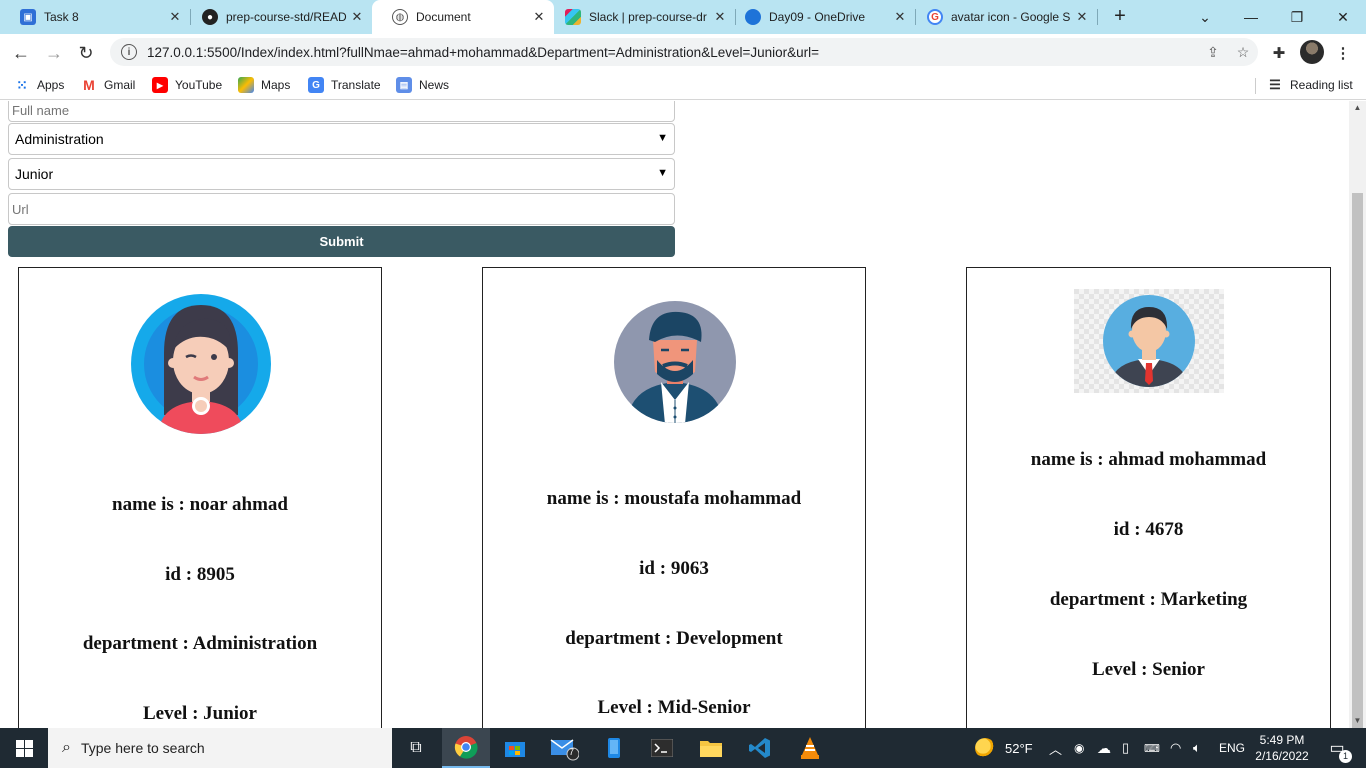  I want to click on bookmark-translate: G Translate, so click(344, 85).